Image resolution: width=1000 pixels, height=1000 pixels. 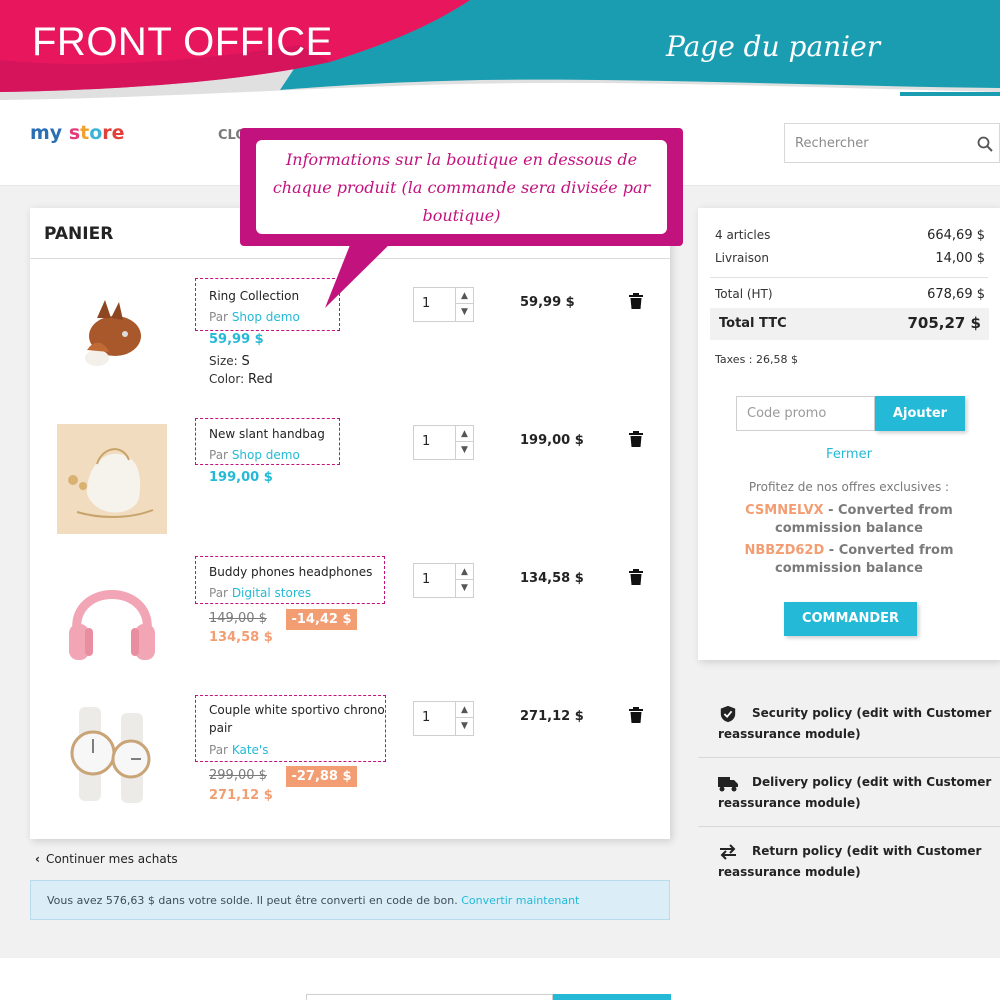 I want to click on line-total: 134,58 $, so click(x=552, y=578).